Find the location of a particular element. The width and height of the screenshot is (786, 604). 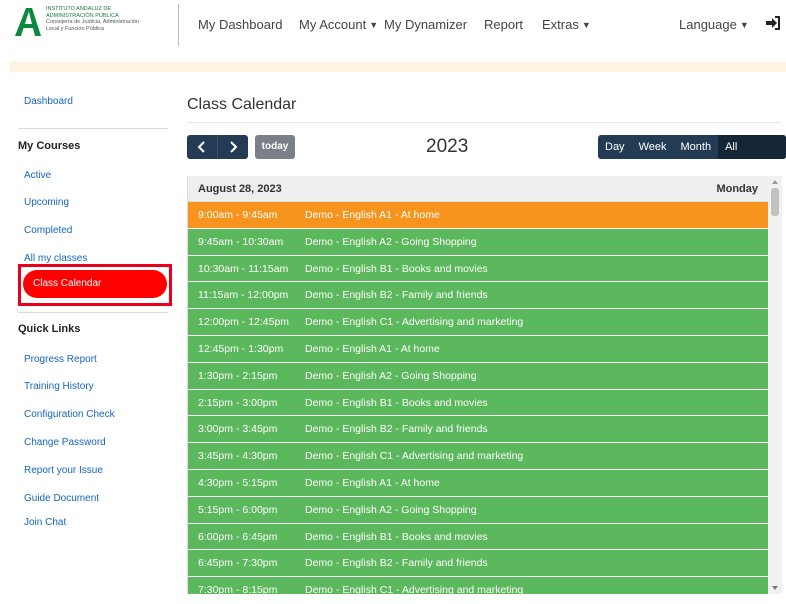

chevron-right-icon is located at coordinates (234, 147).